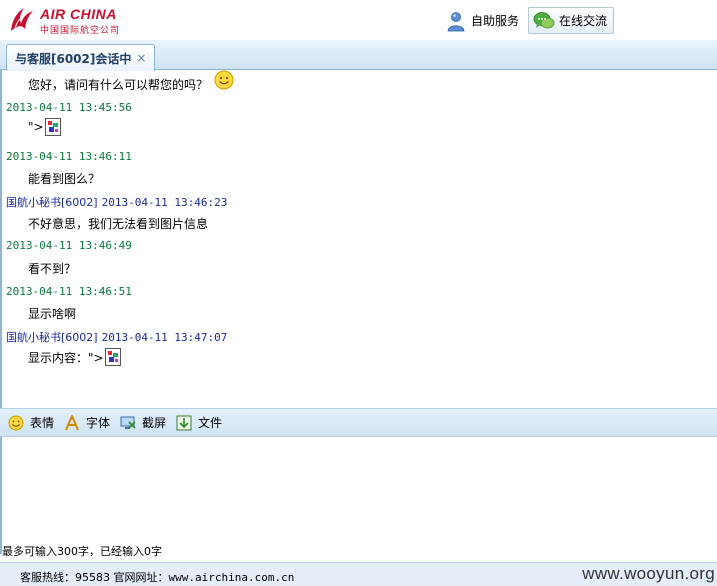  Describe the element at coordinates (358, 20) in the screenshot. I see `header: AIR CHINA 中国国际航空公司 自助服务 在线交流` at that location.